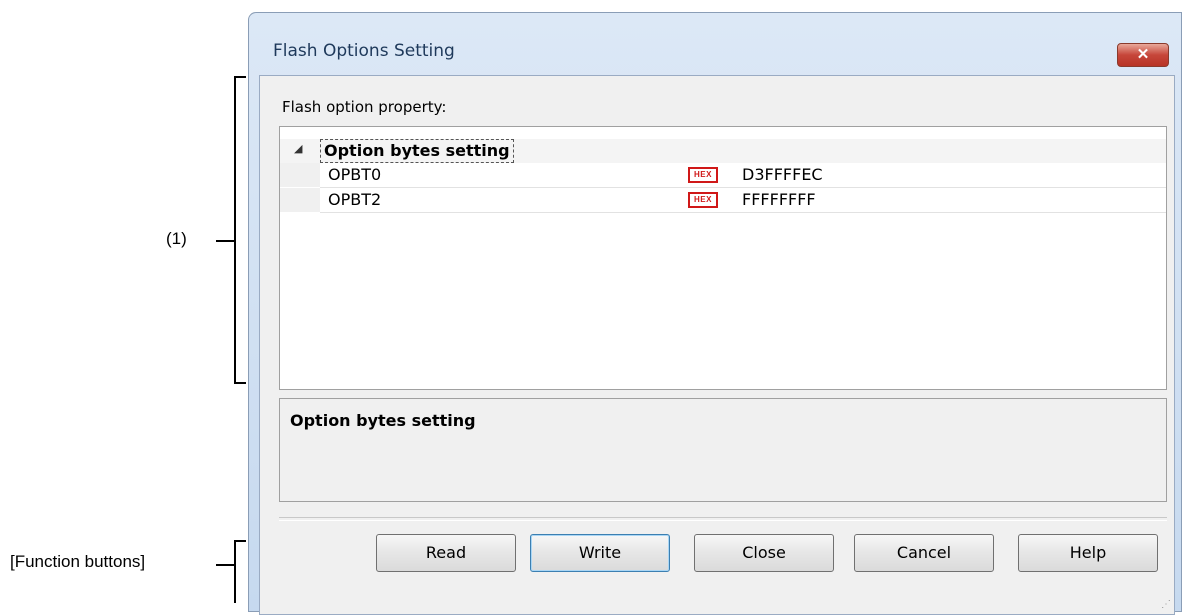  I want to click on close-window-button: ✕, so click(1143, 55).